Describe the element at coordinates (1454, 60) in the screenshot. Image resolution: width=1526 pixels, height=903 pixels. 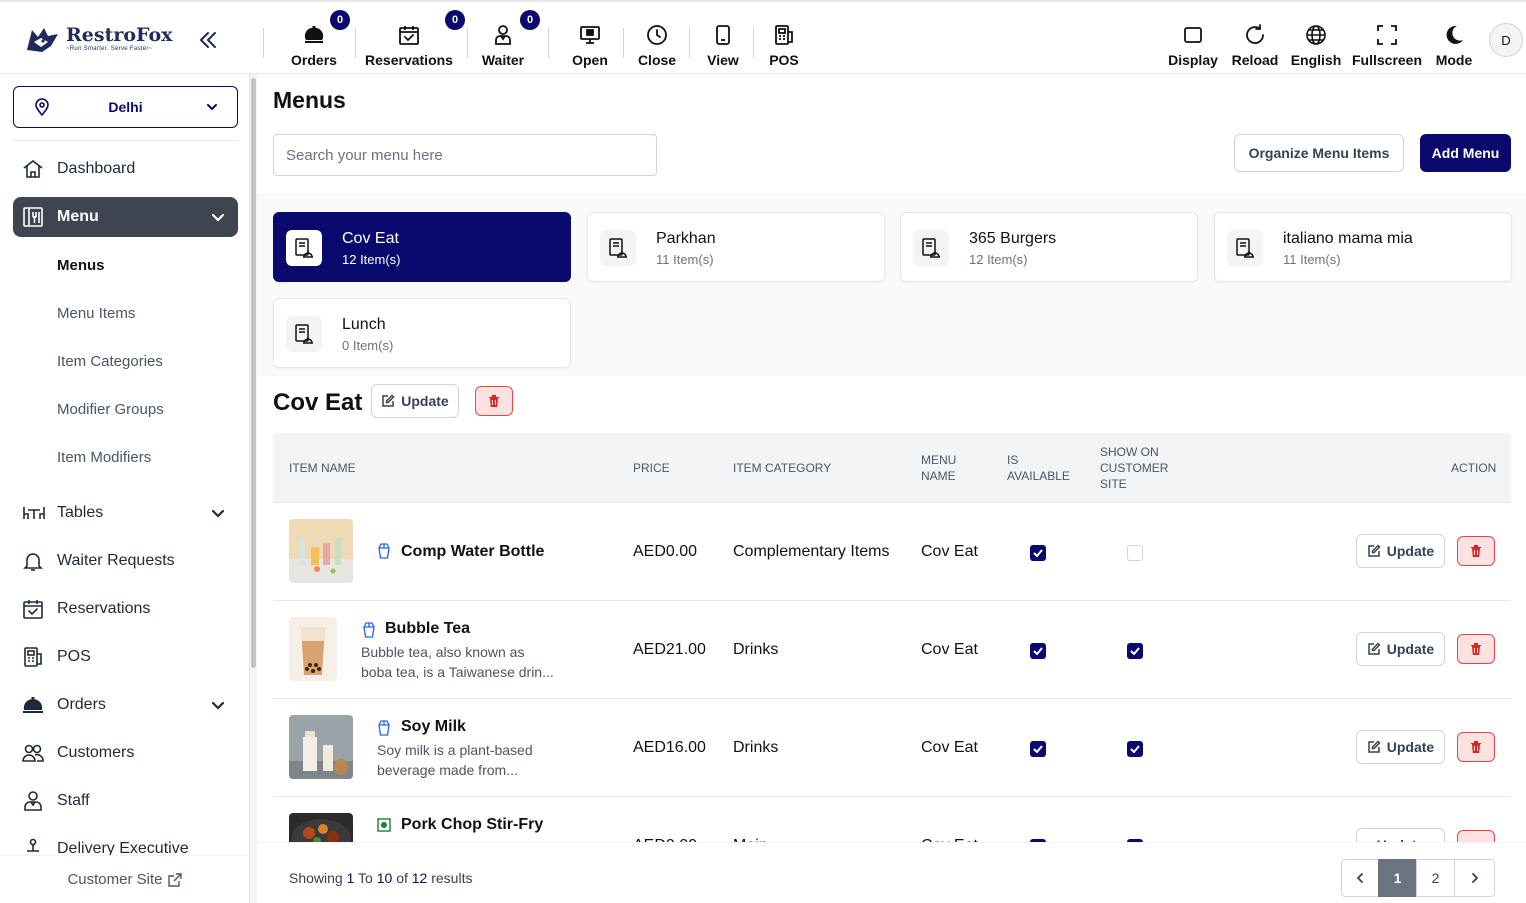
I see `nav-mode-label: Mode` at that location.